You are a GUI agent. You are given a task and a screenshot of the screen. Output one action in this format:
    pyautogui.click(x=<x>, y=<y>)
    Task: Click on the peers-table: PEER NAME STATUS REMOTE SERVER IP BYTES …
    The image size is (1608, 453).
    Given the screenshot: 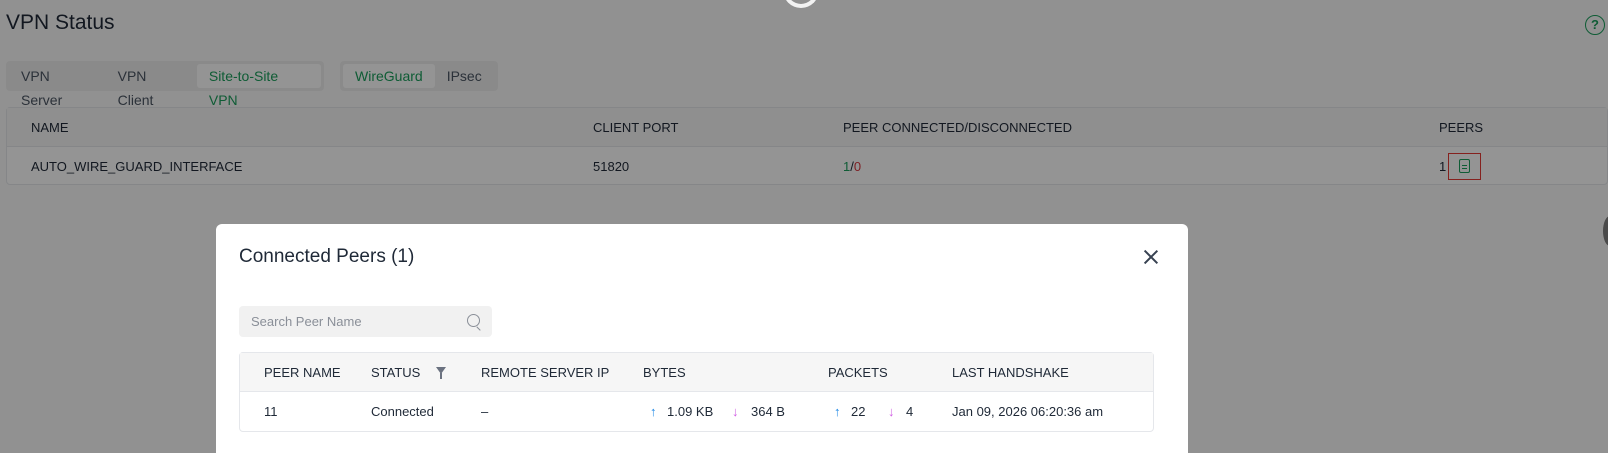 What is the action you would take?
    pyautogui.click(x=696, y=392)
    